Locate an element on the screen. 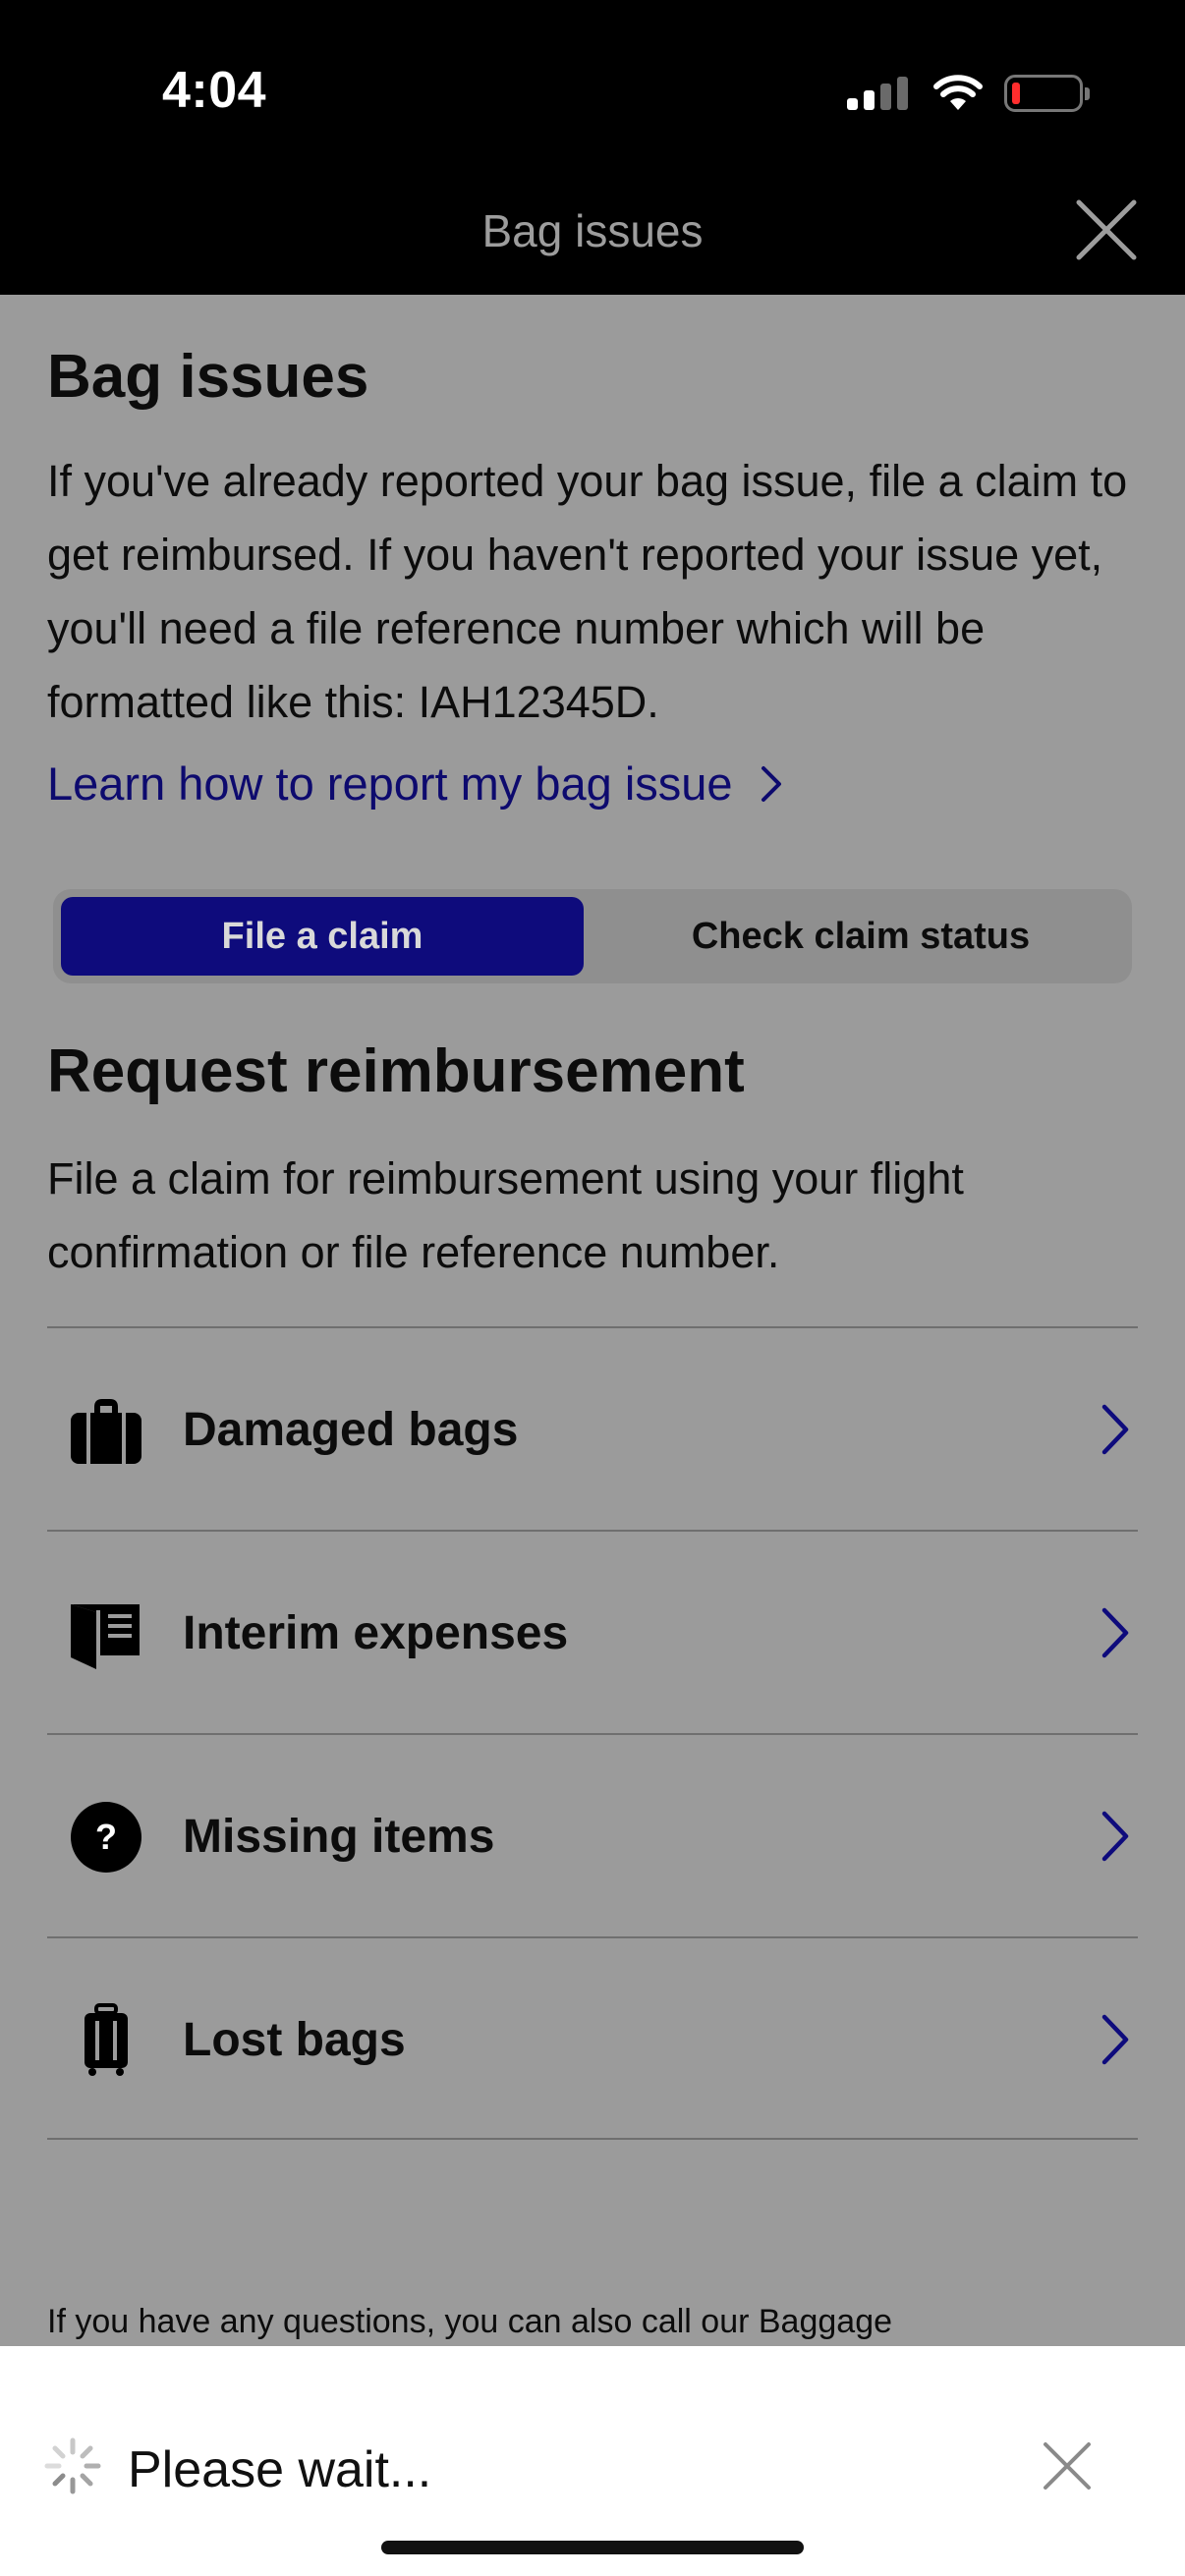  home-indicator is located at coordinates (592, 2547).